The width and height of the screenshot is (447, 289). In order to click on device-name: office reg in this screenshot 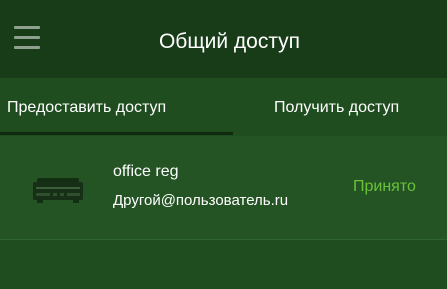, I will do `click(146, 171)`.